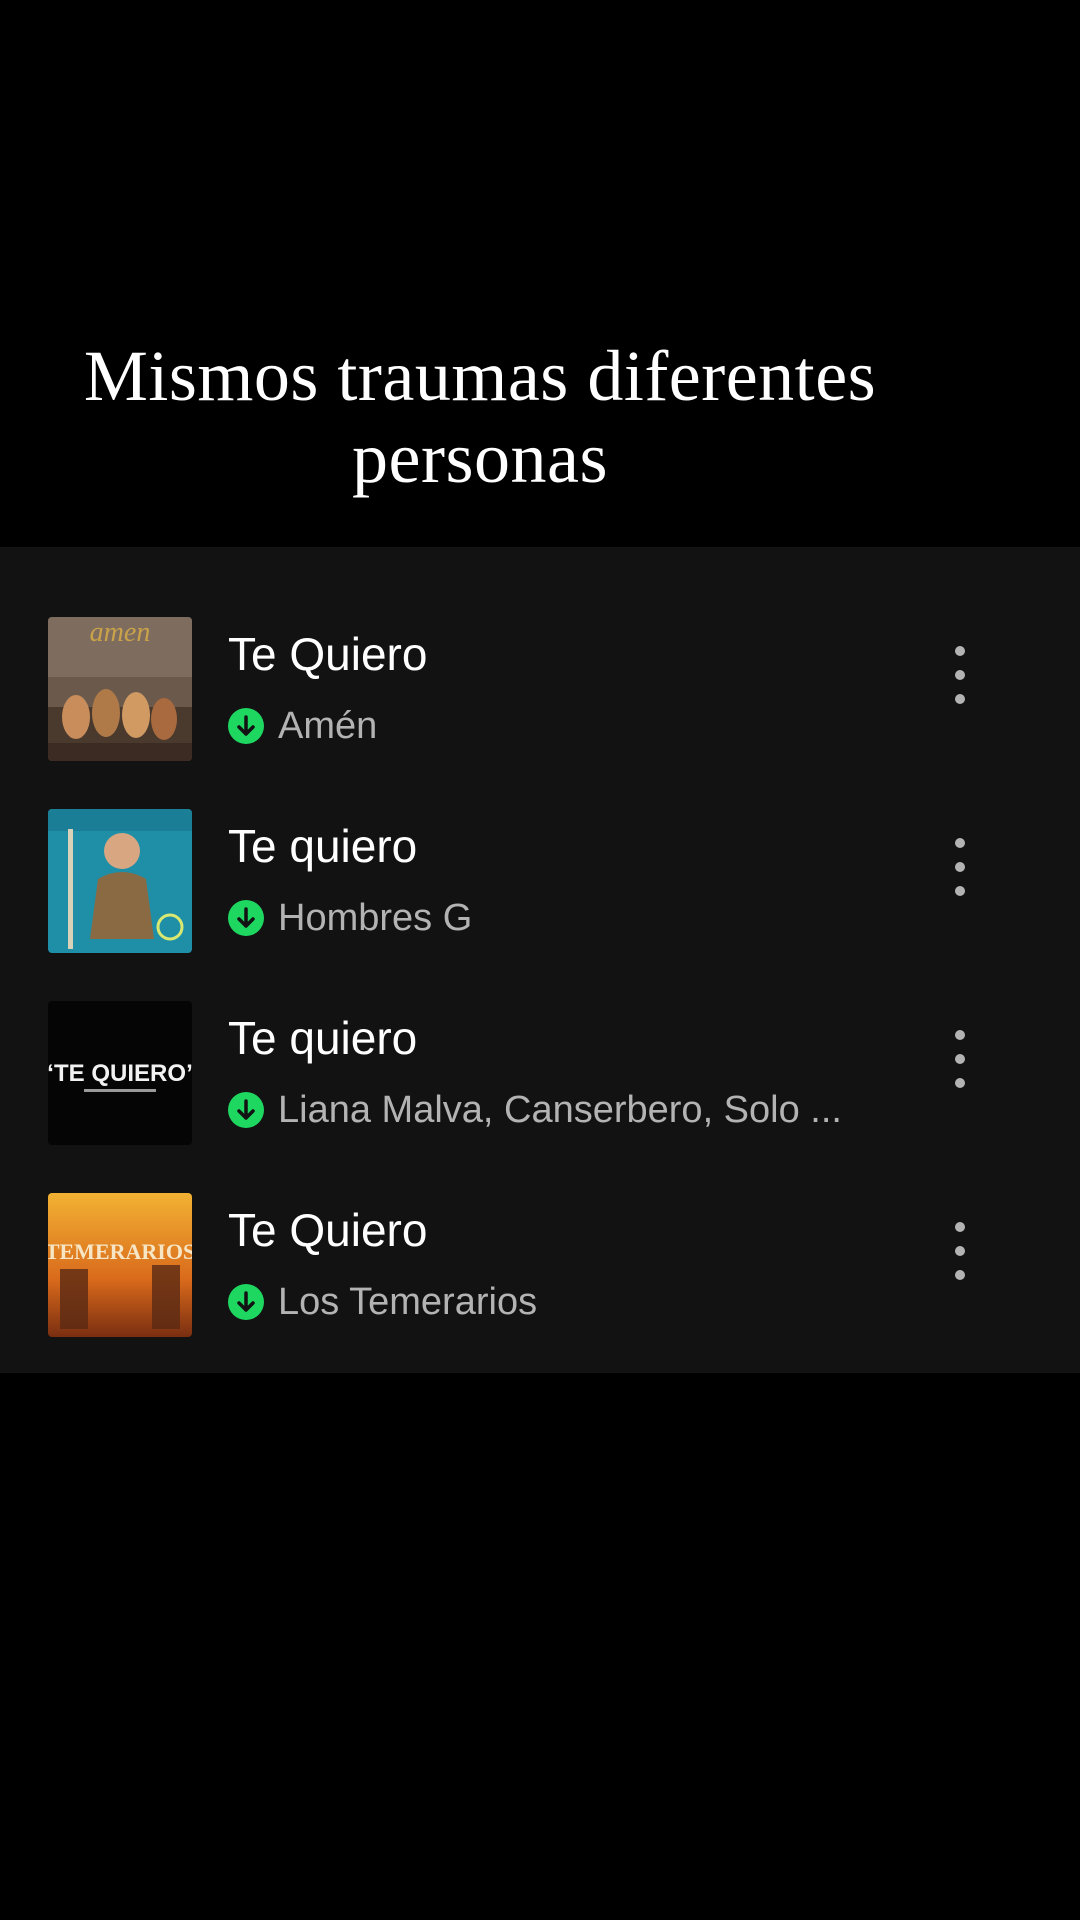 The width and height of the screenshot is (1080, 1920). Describe the element at coordinates (120, 689) in the screenshot. I see `album-cover-amen: amen` at that location.